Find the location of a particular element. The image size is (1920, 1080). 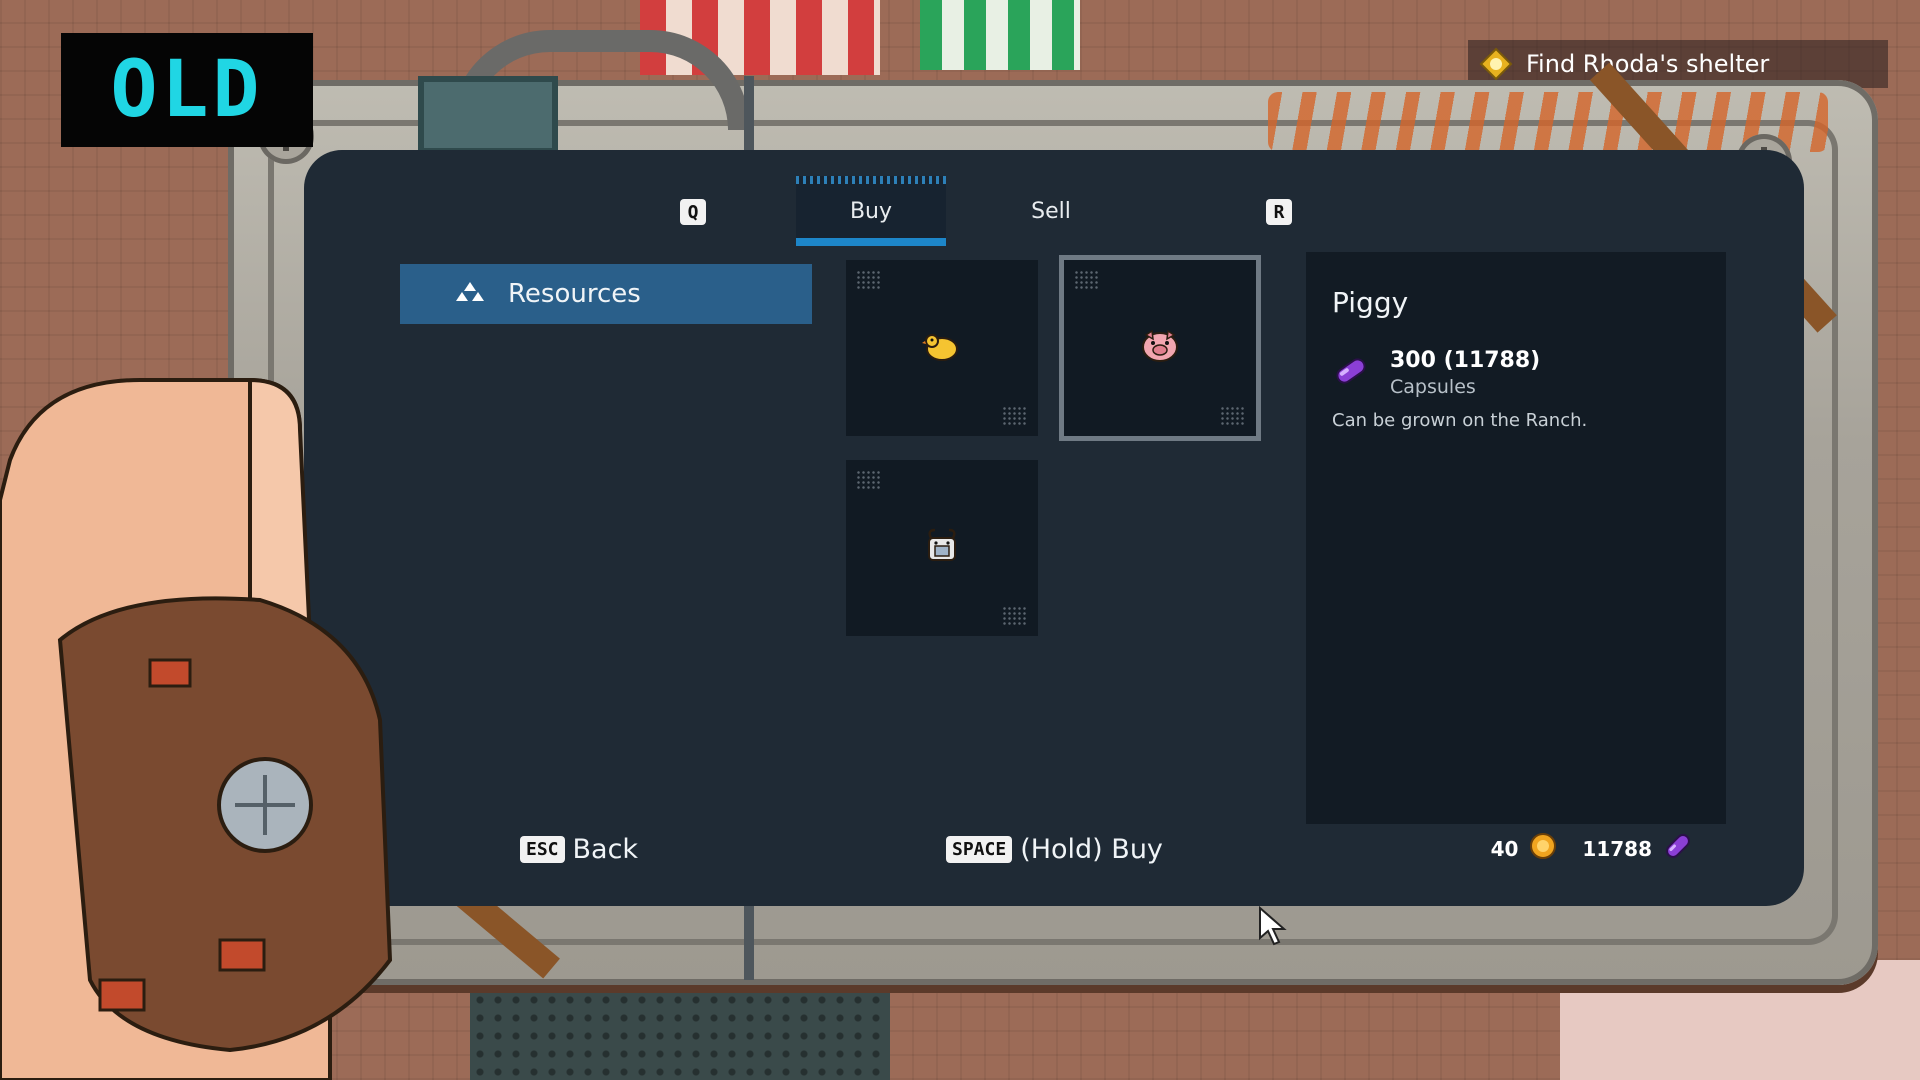

category-resources: Resources is located at coordinates (606, 294).